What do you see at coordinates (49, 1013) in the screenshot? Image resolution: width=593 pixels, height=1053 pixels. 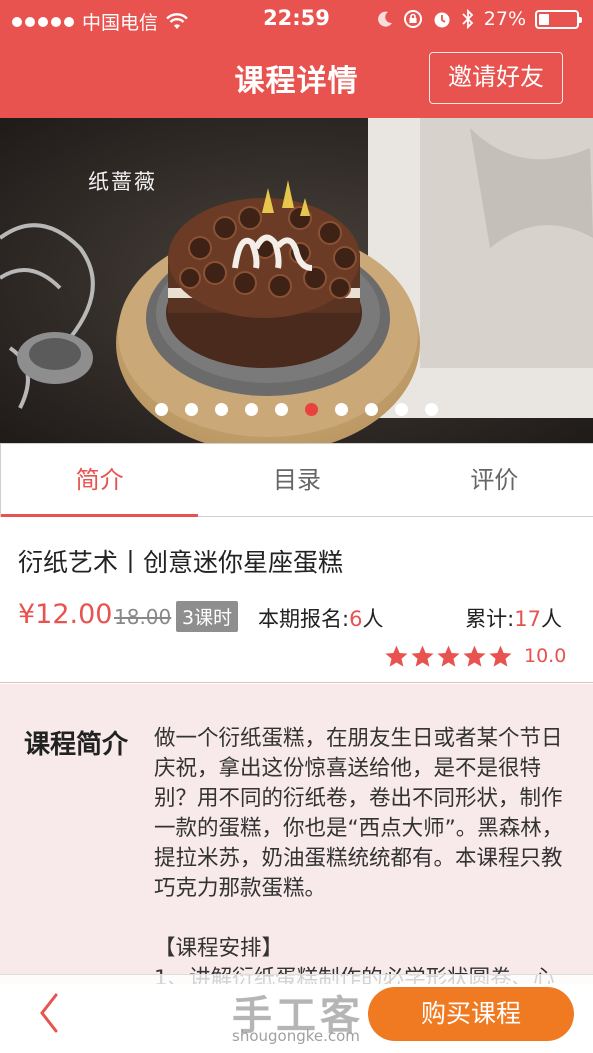 I see `chevron-left-icon` at bounding box center [49, 1013].